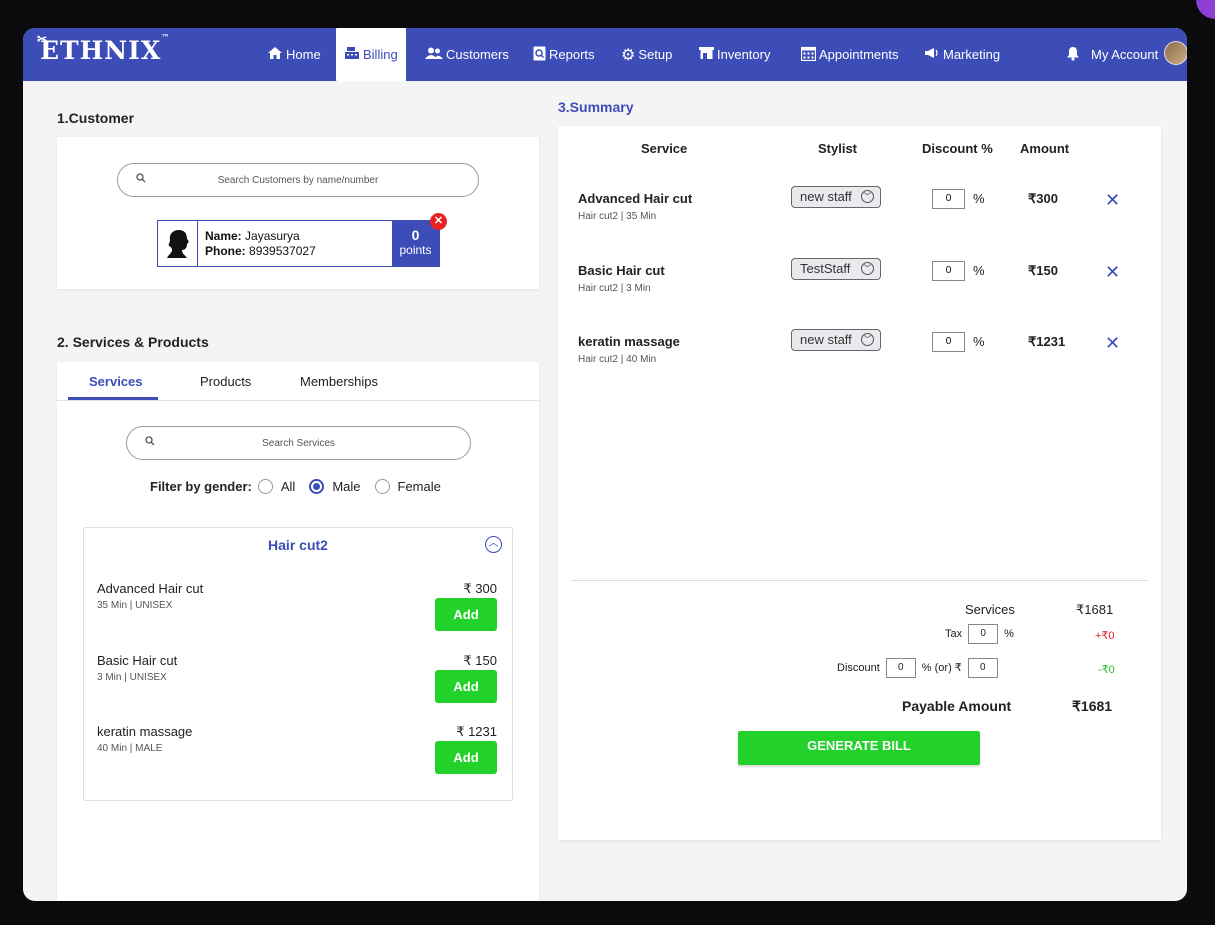  Describe the element at coordinates (438, 221) in the screenshot. I see `remove-customer-button: ✕` at that location.